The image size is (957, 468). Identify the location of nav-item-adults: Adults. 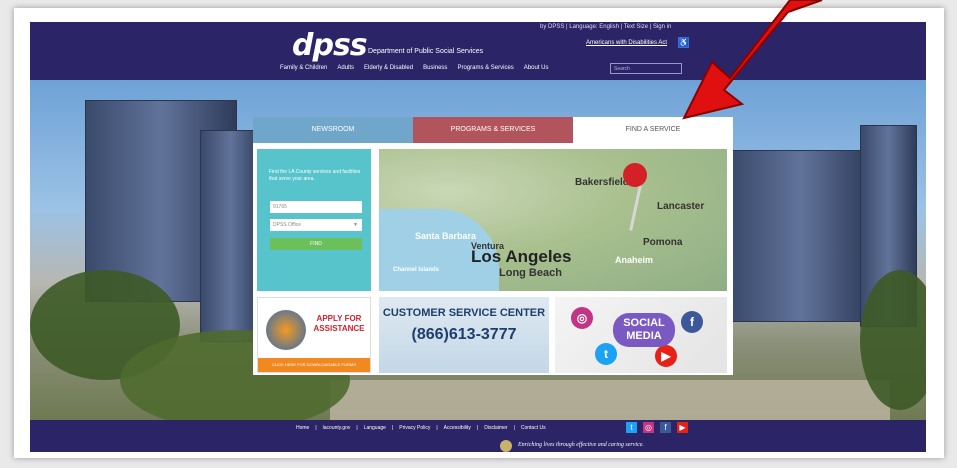
(345, 68).